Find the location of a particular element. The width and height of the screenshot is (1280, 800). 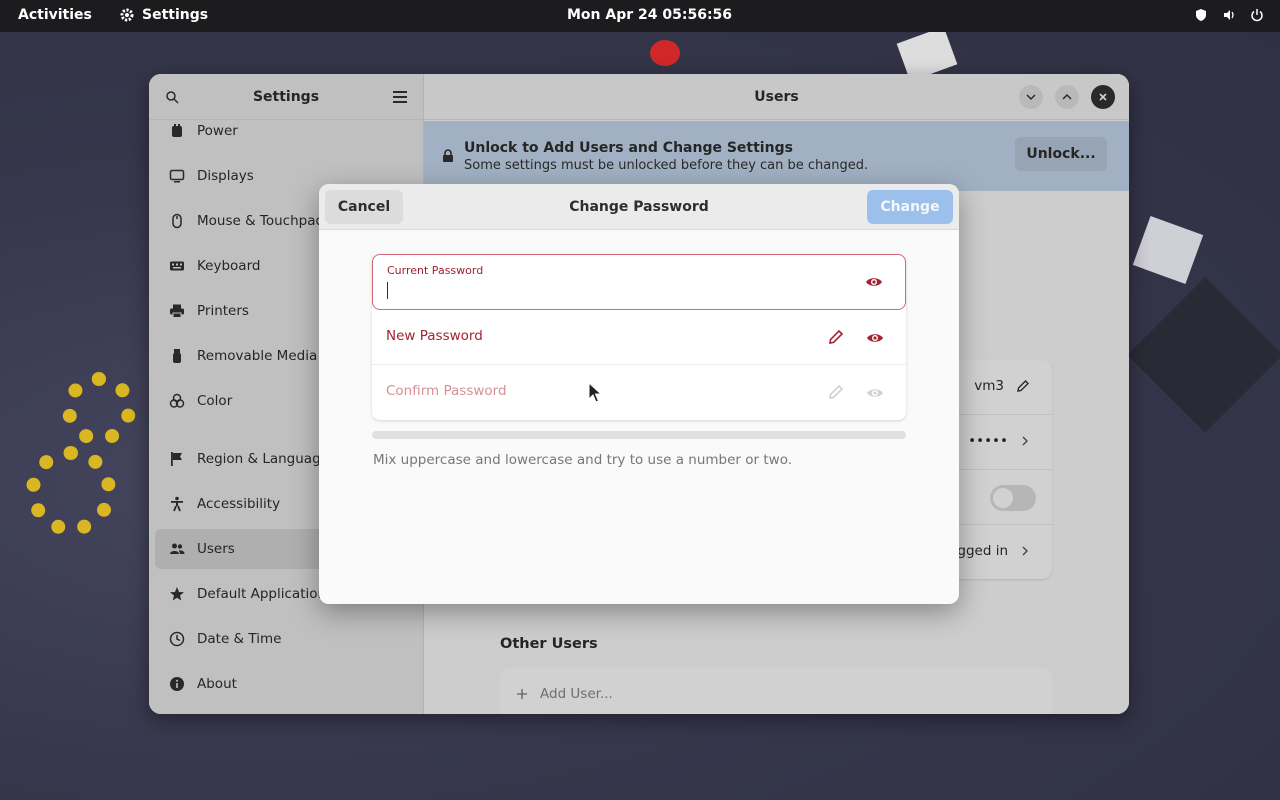

app-menu-label: Settings is located at coordinates (175, 15).